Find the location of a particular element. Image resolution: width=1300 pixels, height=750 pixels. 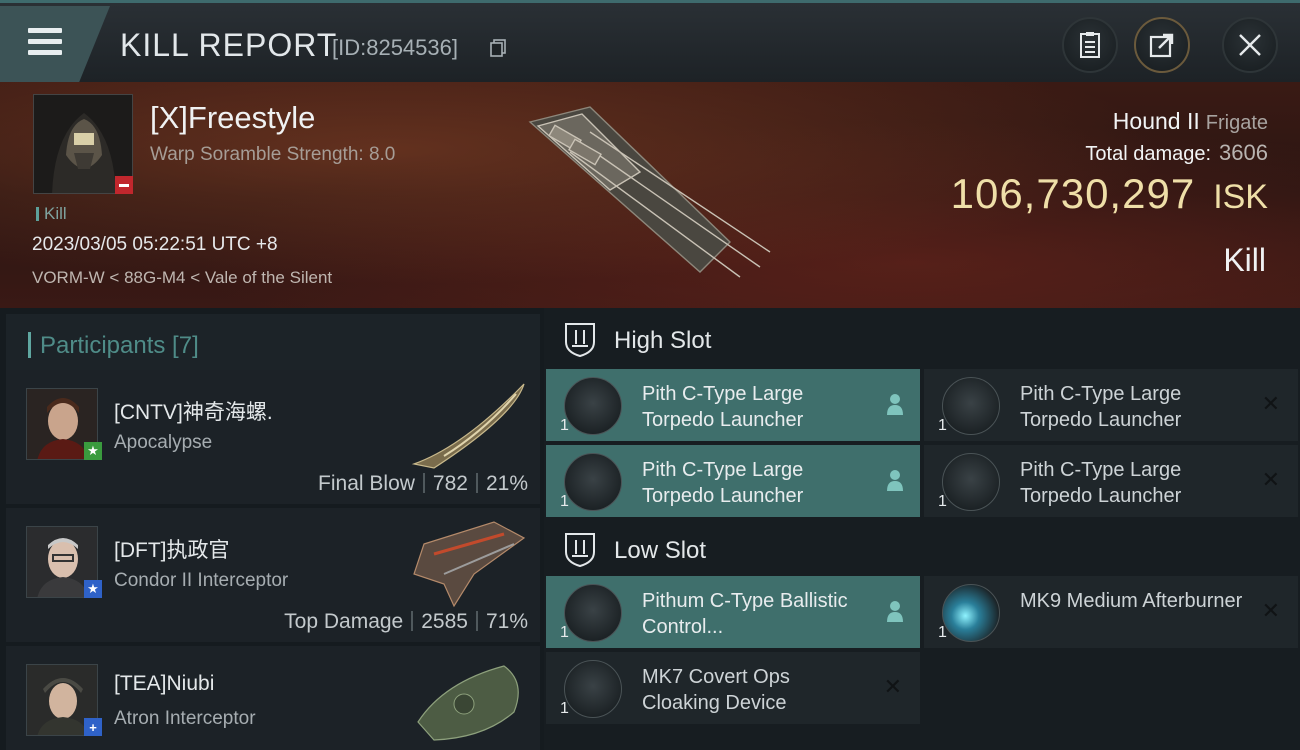

participant-name: [CNTV]神奇海螺. is located at coordinates (193, 412).